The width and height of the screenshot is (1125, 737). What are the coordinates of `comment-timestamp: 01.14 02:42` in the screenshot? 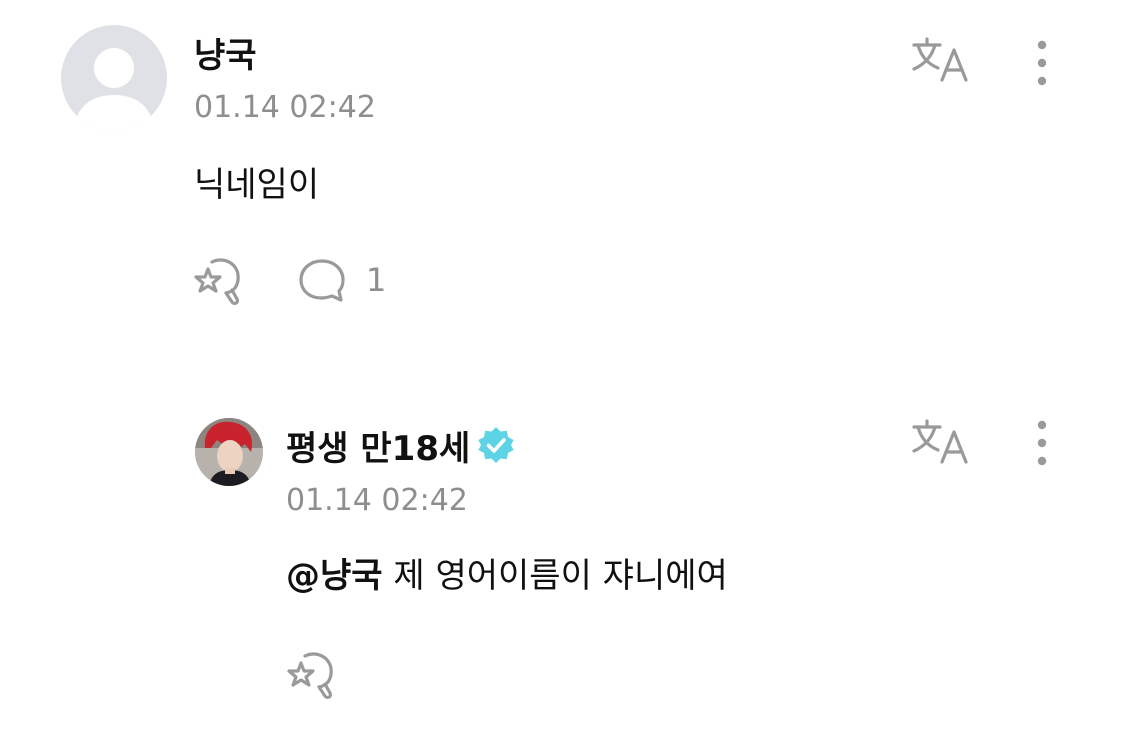 It's located at (285, 107).